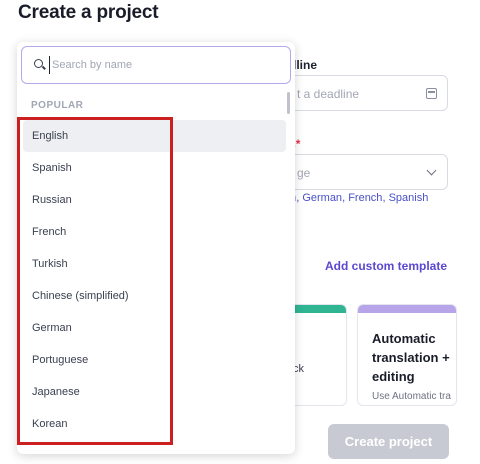 Image resolution: width=480 pixels, height=464 pixels. I want to click on target-languages-select: ge, so click(362, 172).